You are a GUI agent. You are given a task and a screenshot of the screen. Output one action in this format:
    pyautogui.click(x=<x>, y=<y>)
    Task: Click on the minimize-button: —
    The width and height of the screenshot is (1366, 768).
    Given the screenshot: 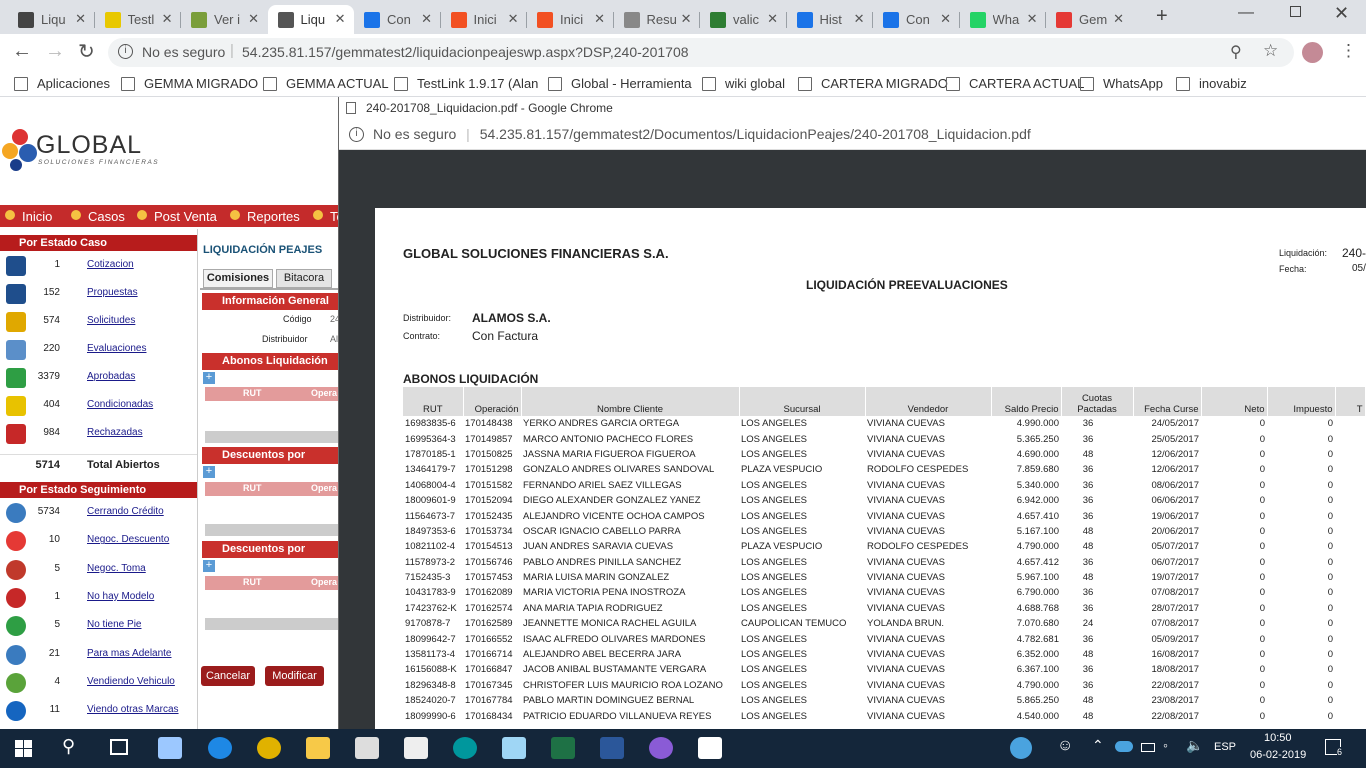 What is the action you would take?
    pyautogui.click(x=1246, y=13)
    